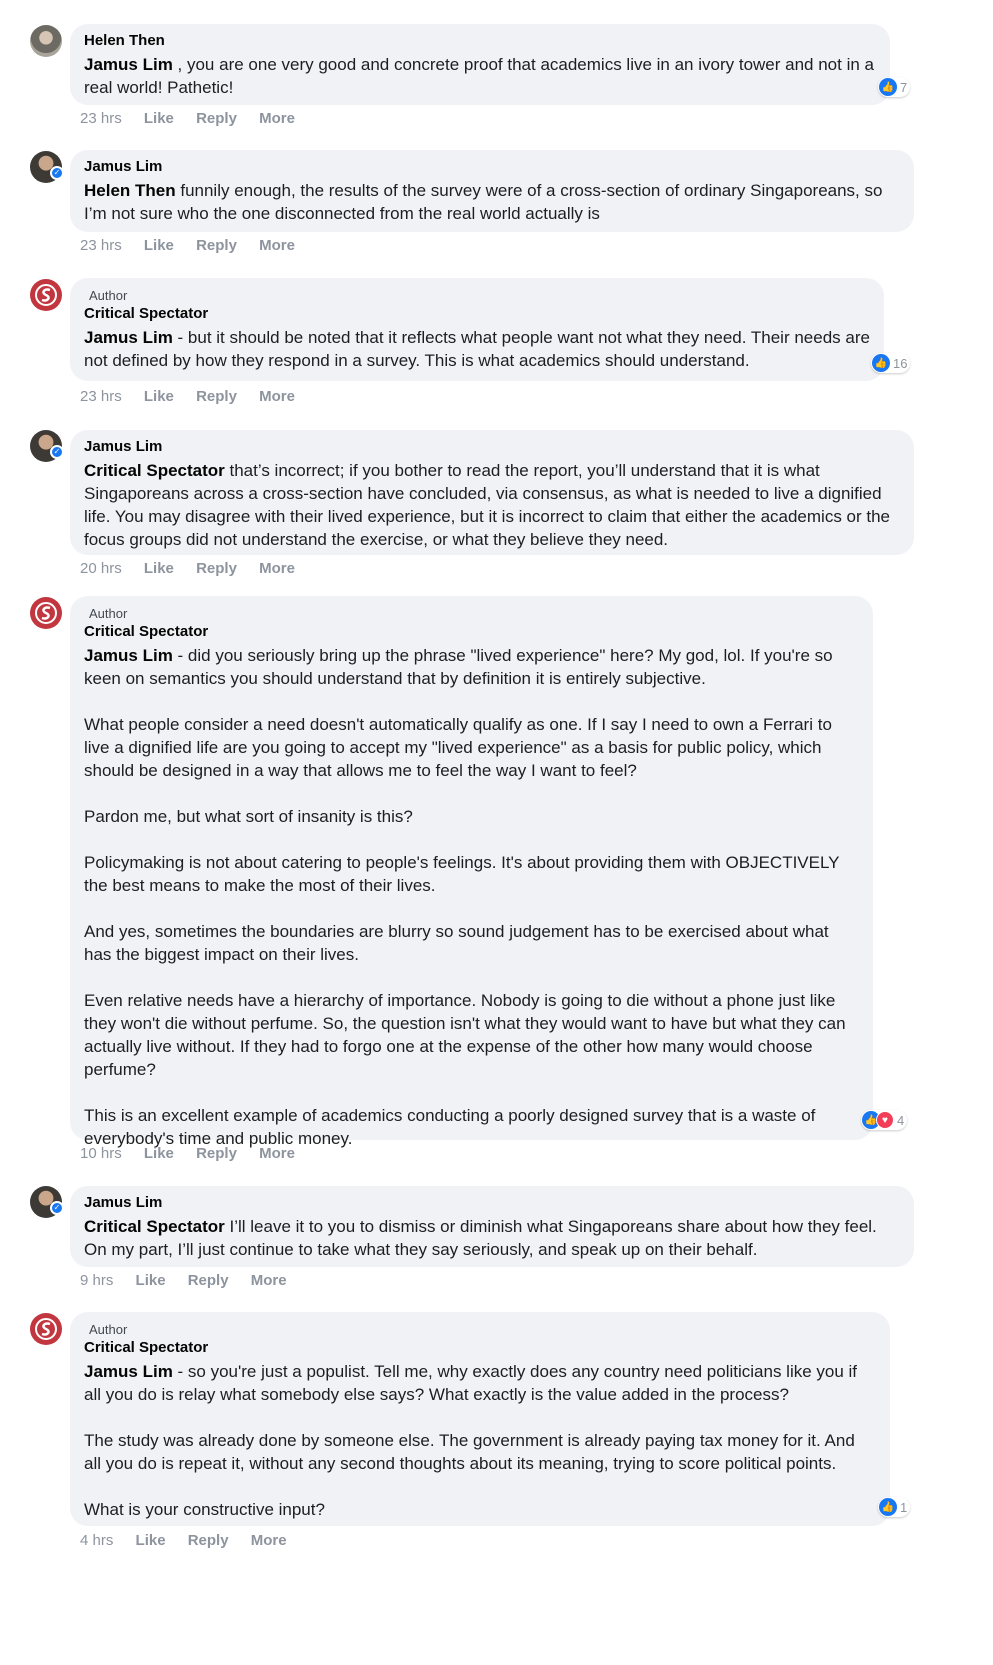 This screenshot has height=1665, width=993. I want to click on reaction-count: 👍 1, so click(894, 1507).